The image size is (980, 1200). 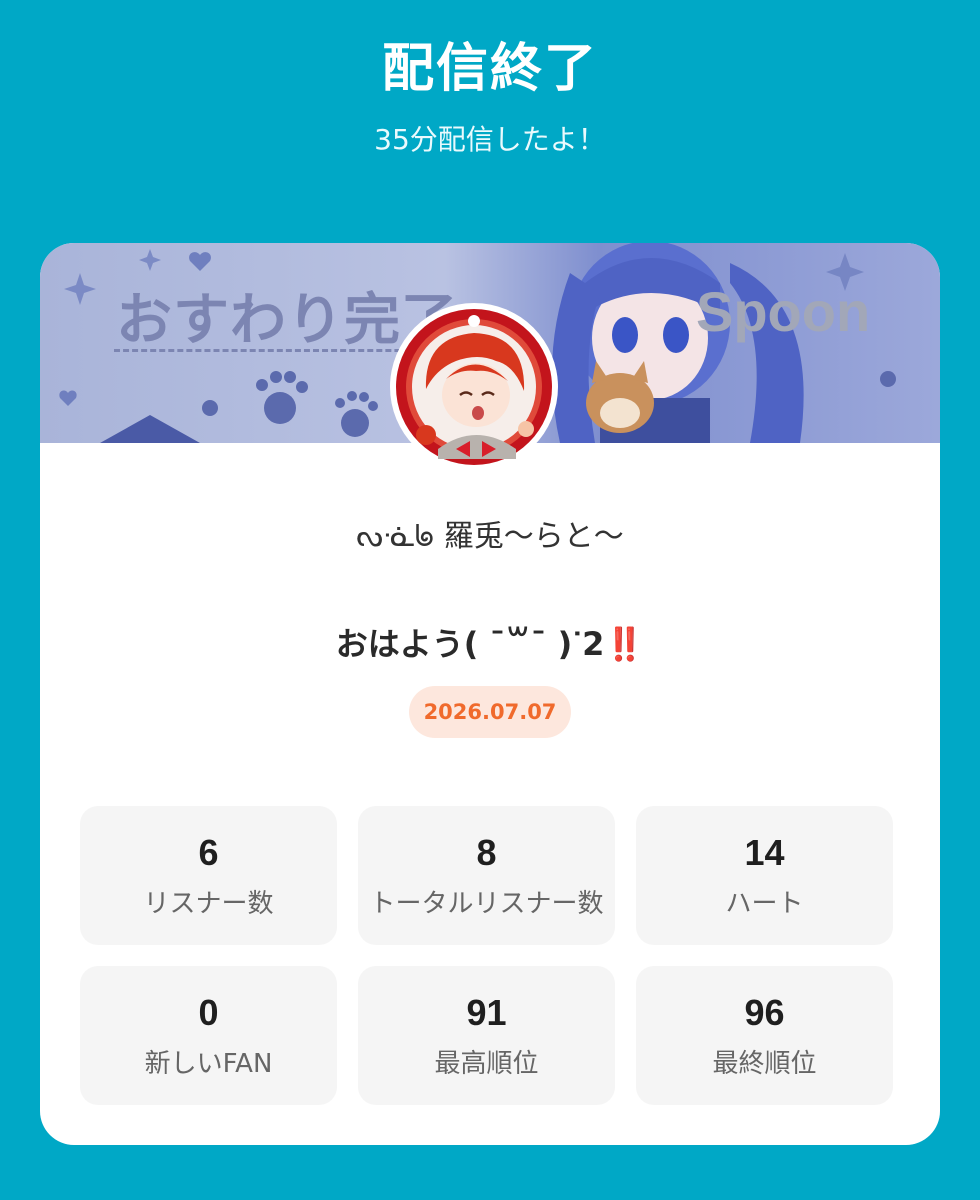 What do you see at coordinates (764, 903) in the screenshot?
I see `stat-label: ハート` at bounding box center [764, 903].